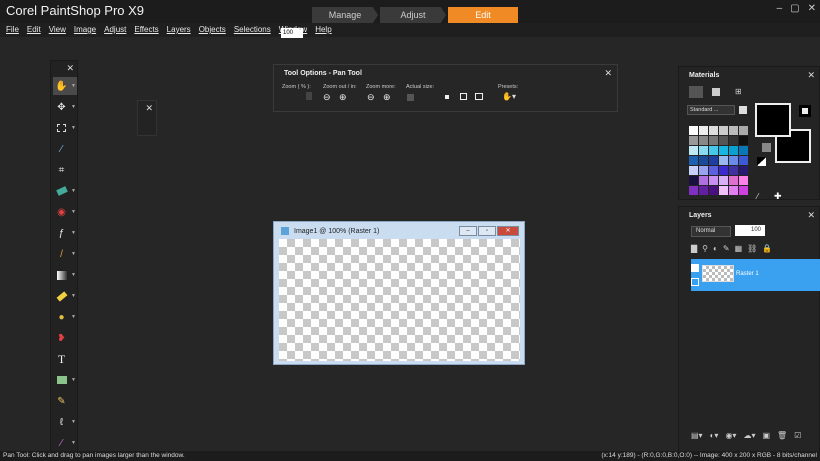 This screenshot has height=461, width=820. Describe the element at coordinates (757, 196) in the screenshot. I see `dropper-icon: ⁄` at that location.